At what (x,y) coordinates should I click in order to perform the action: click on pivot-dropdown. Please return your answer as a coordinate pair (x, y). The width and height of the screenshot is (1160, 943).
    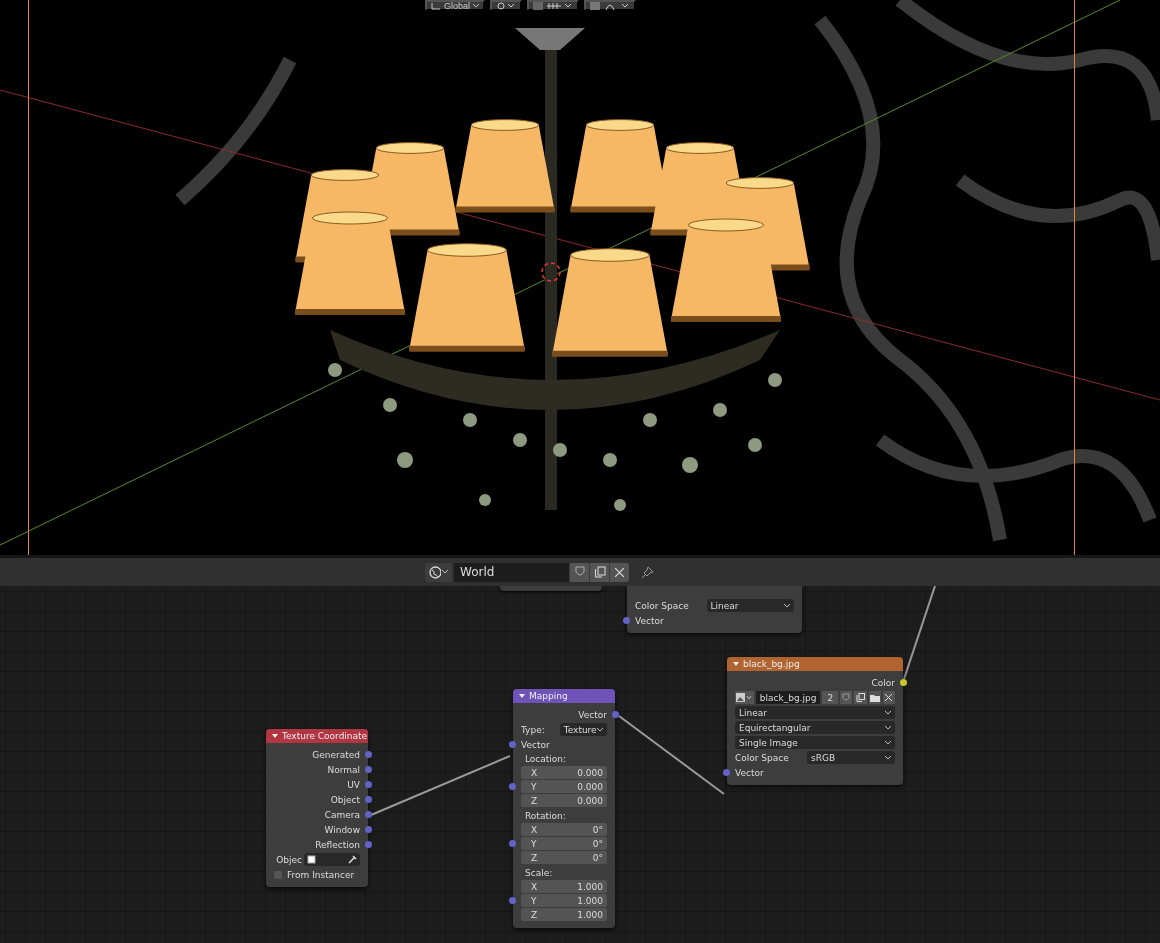
    Looking at the image, I should click on (506, 5).